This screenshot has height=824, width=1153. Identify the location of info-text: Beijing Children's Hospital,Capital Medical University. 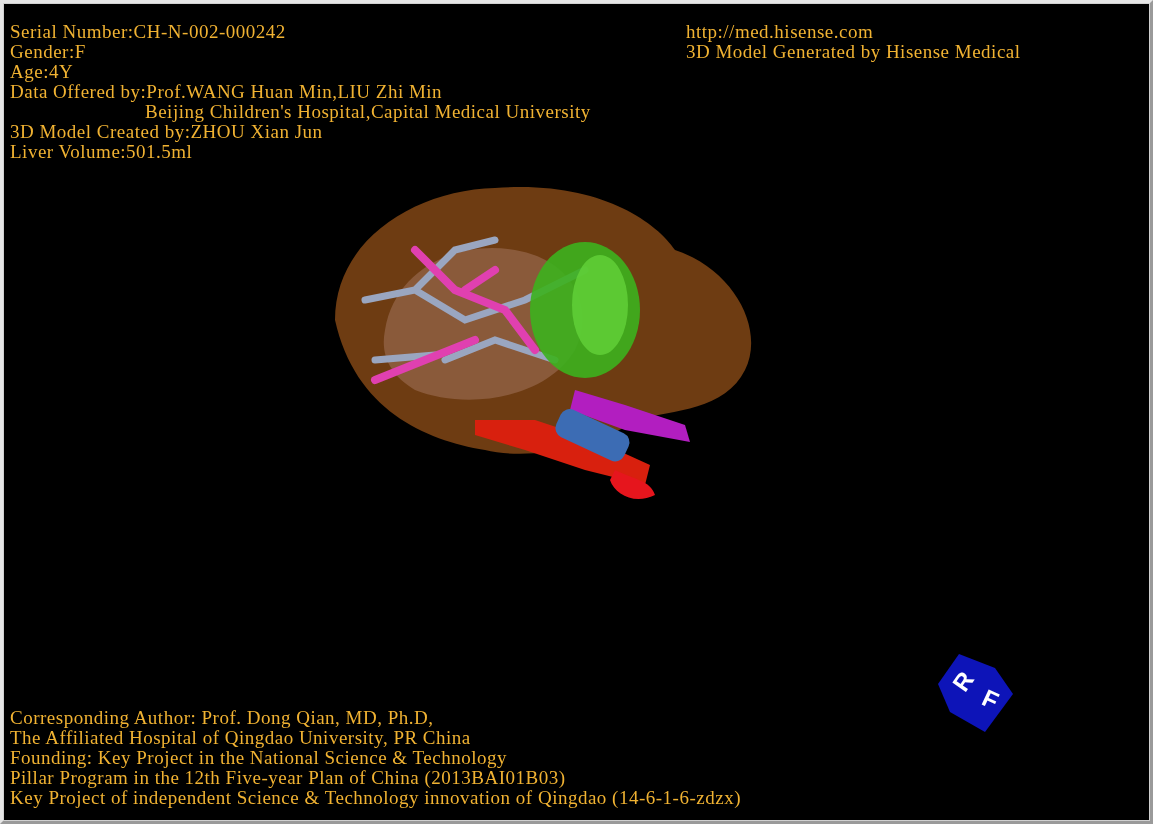
(368, 112).